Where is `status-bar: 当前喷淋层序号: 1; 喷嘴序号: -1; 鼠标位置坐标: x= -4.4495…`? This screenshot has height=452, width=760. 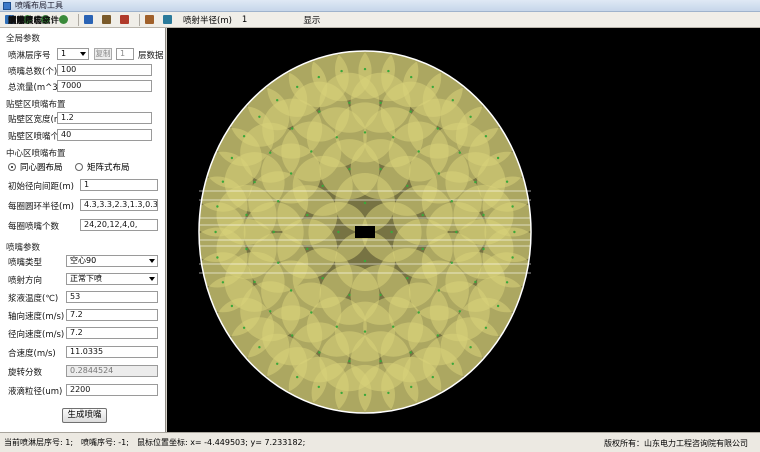 status-bar: 当前喷淋层序号: 1; 喷嘴序号: -1; 鼠标位置坐标: x= -4.4495… is located at coordinates (380, 442).